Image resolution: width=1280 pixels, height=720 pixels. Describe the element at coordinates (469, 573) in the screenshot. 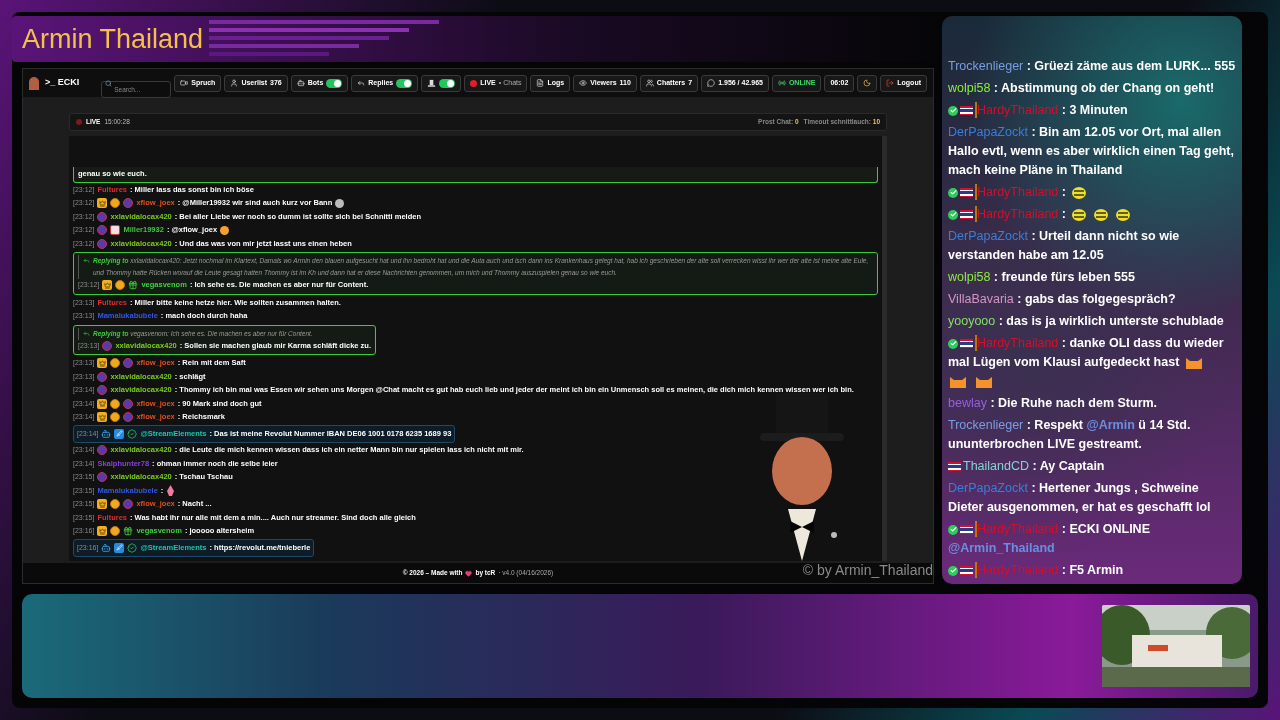

I see `heart-icon` at that location.